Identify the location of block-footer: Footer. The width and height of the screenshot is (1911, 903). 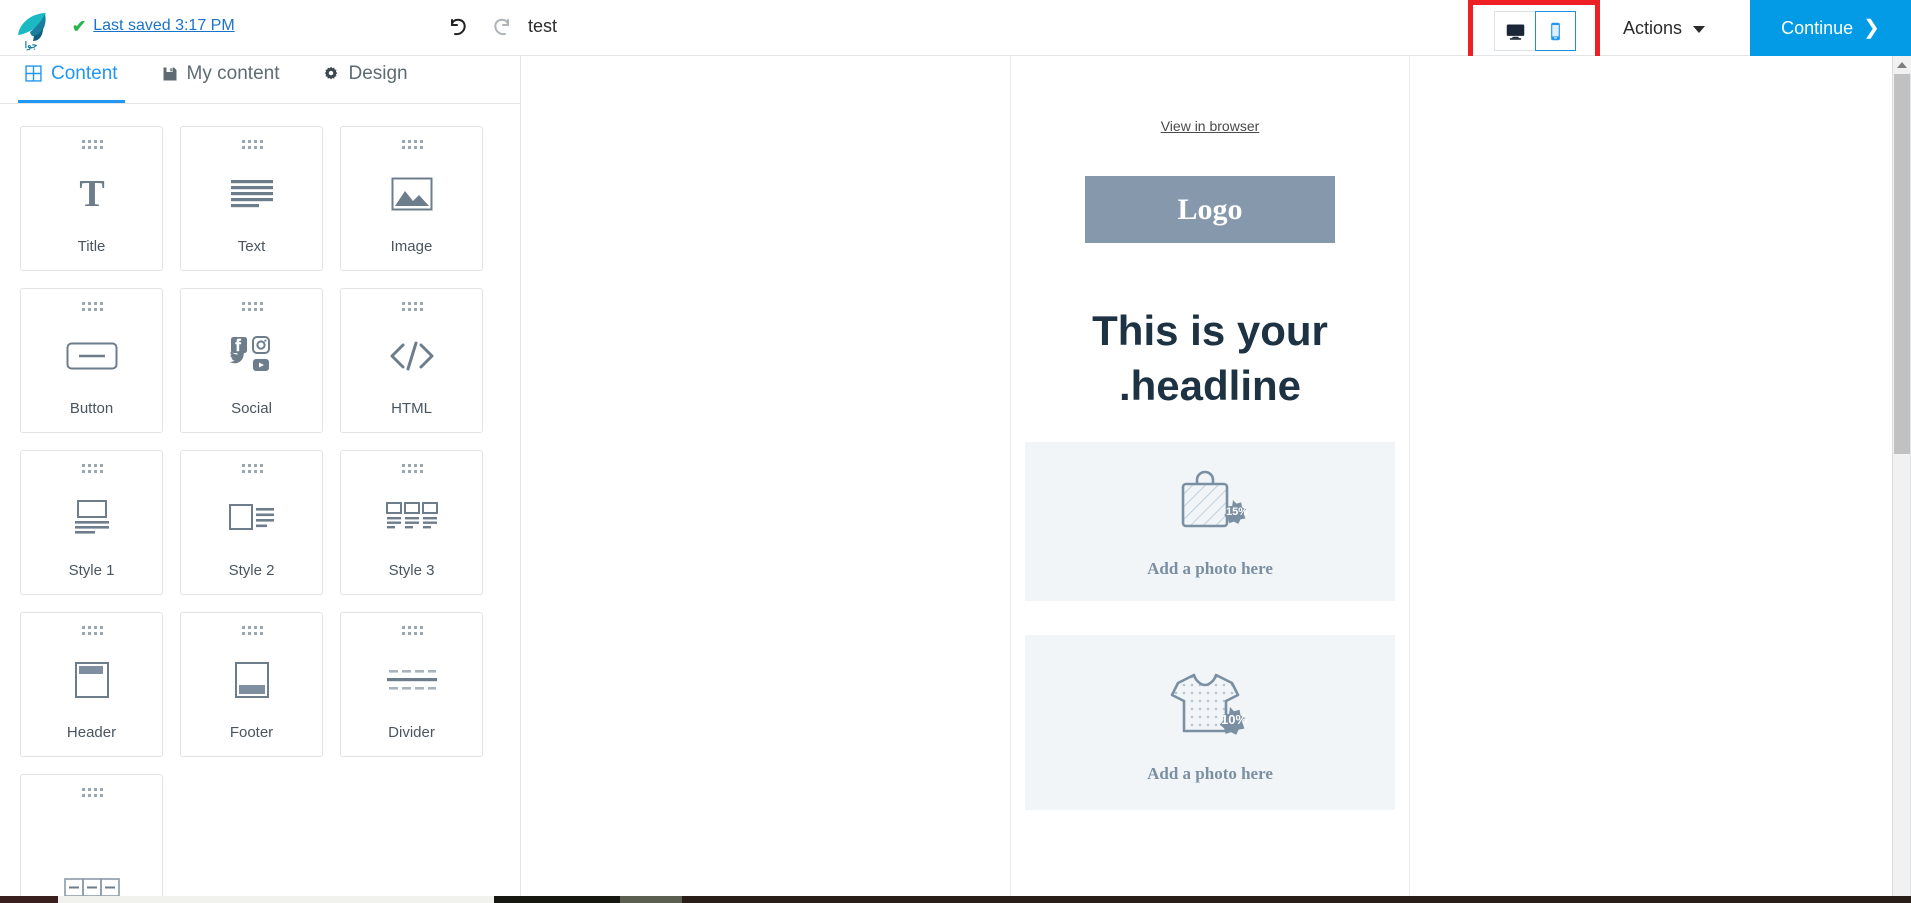
(251, 684).